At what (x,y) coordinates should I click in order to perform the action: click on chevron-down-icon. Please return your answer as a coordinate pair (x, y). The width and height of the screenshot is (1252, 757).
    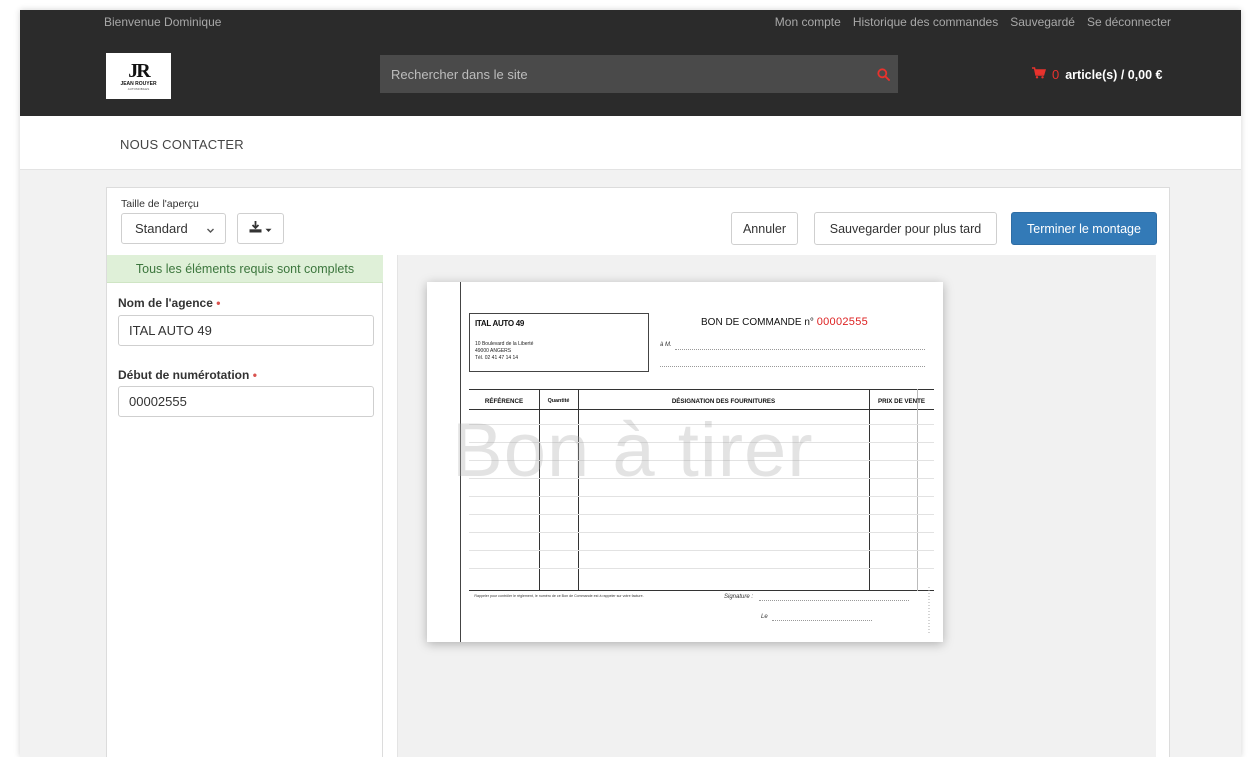
    Looking at the image, I should click on (210, 230).